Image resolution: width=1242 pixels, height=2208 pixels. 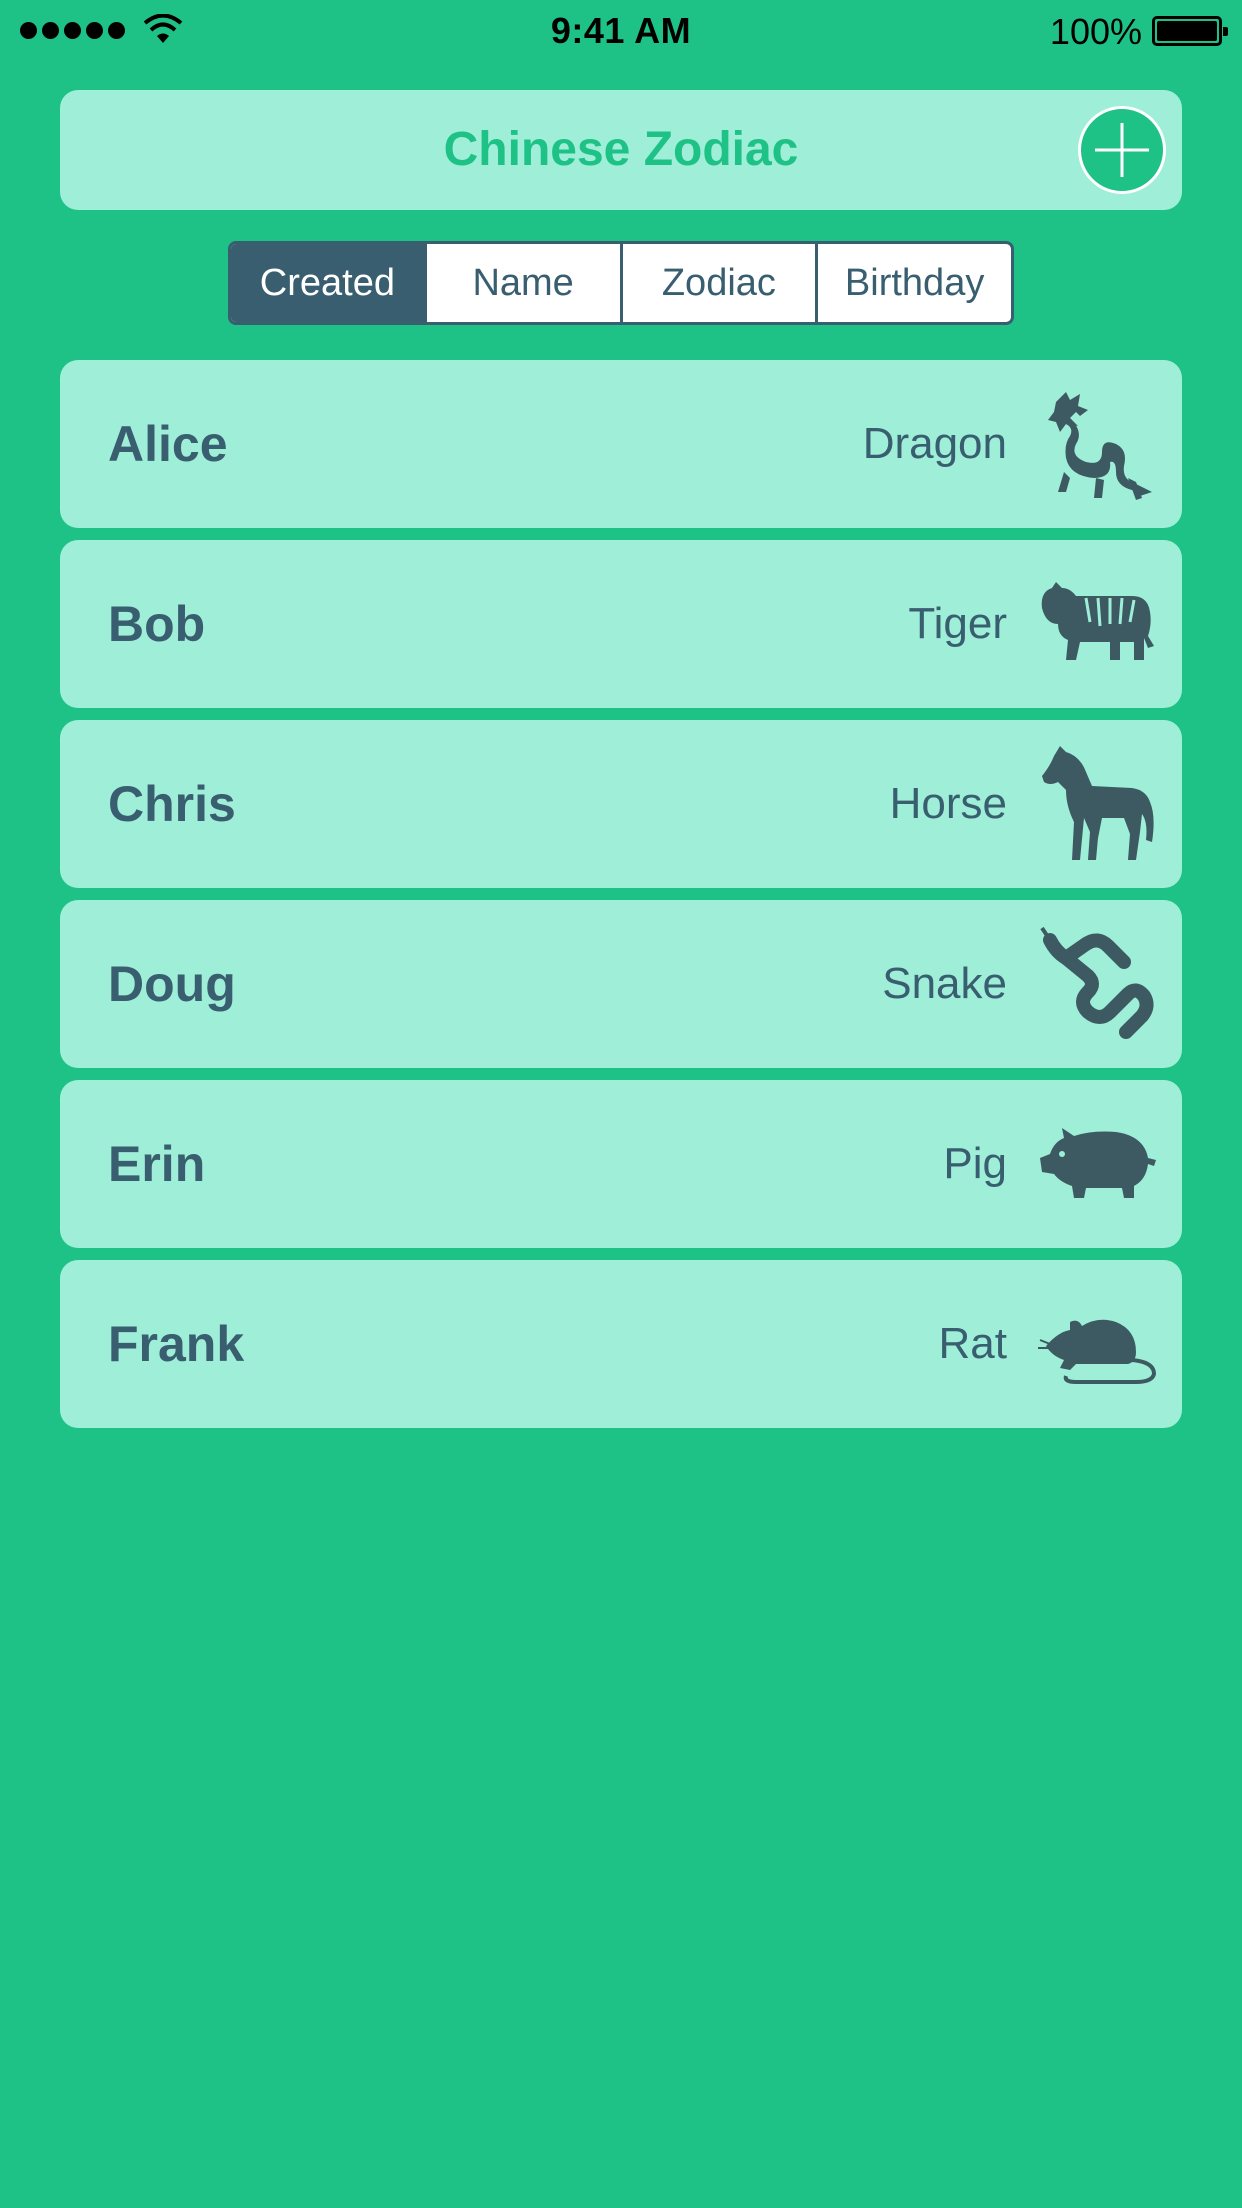 I want to click on tab-name: Name, so click(x=521, y=283).